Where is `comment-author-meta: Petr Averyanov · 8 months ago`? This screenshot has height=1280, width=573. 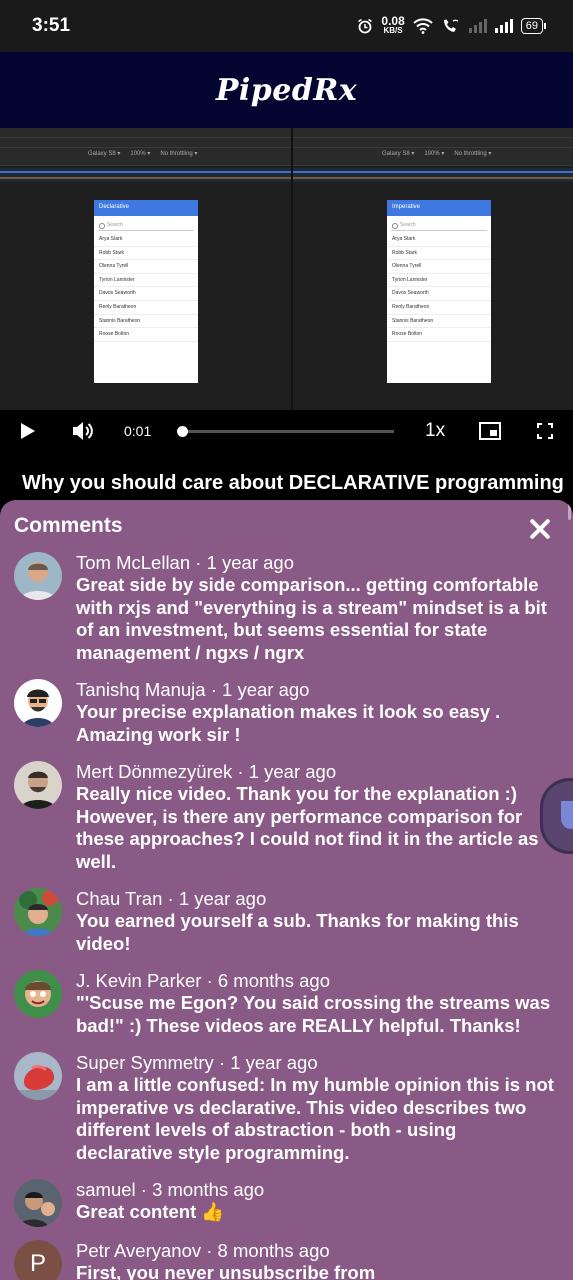
comment-author-meta: Petr Averyanov · 8 months ago is located at coordinates (203, 1250).